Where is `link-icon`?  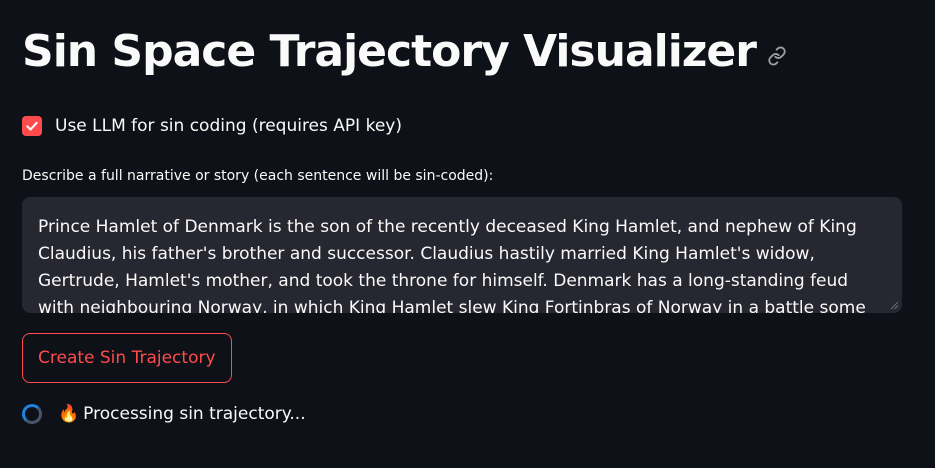 link-icon is located at coordinates (777, 56).